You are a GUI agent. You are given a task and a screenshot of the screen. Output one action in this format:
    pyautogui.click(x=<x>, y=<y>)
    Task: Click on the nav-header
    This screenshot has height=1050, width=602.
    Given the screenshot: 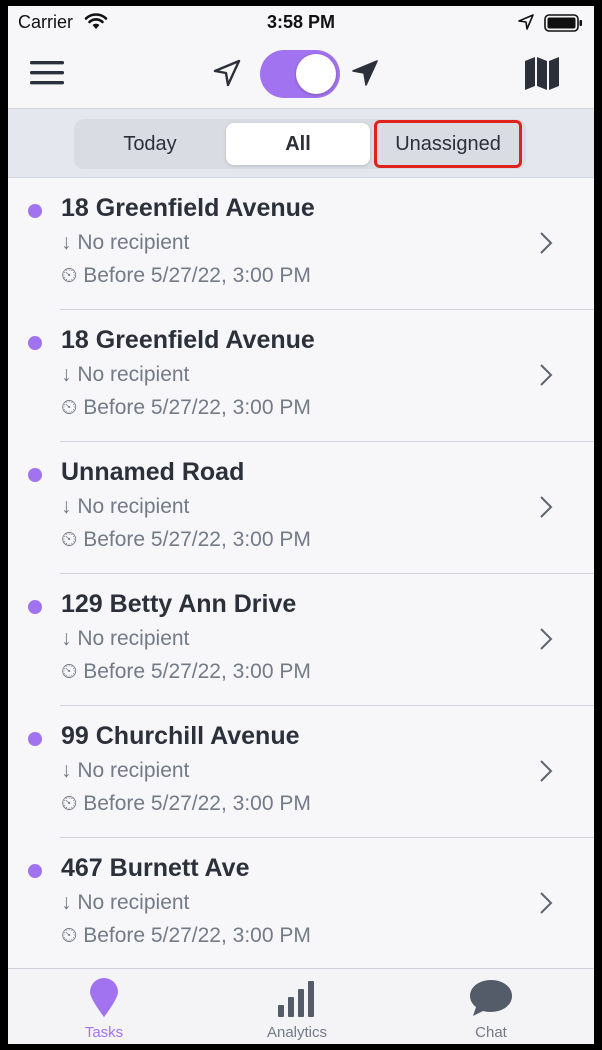 What is the action you would take?
    pyautogui.click(x=301, y=75)
    